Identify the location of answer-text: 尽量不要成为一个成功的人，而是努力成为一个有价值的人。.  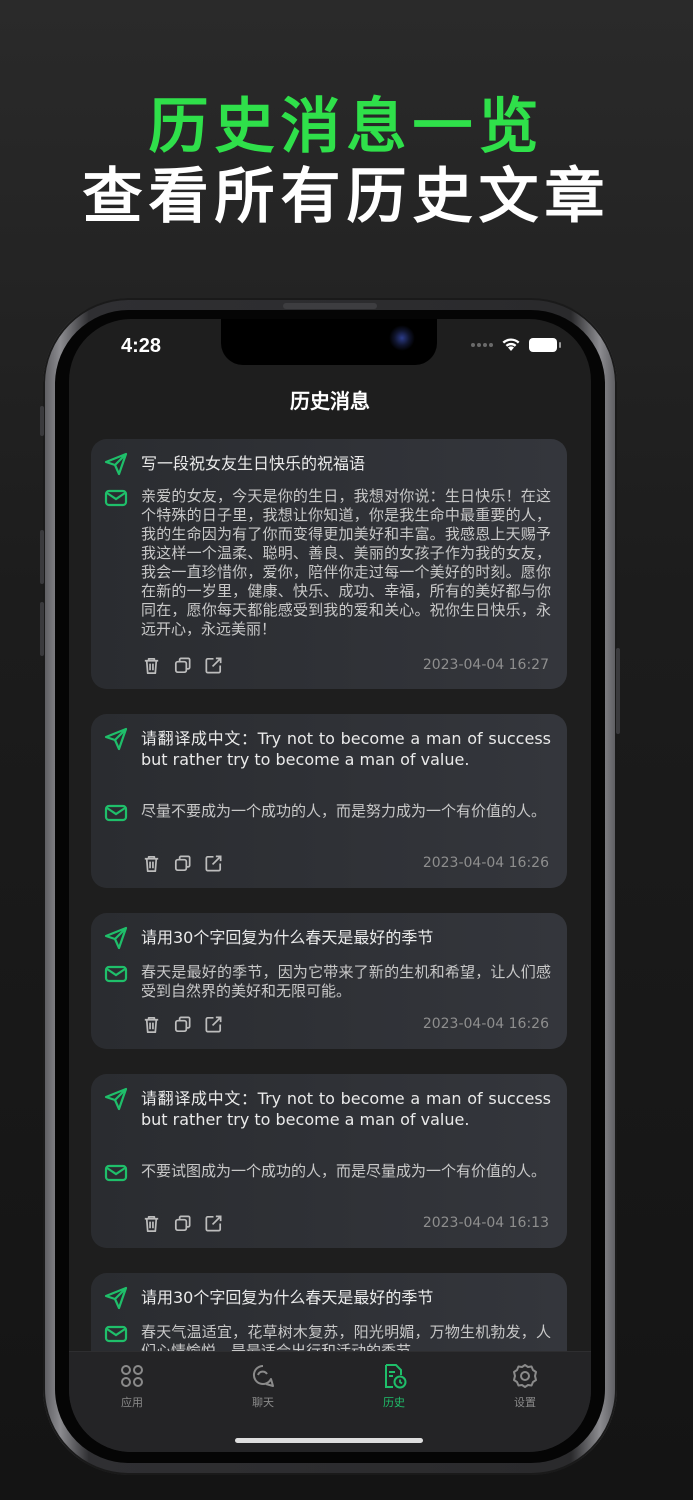
(344, 811).